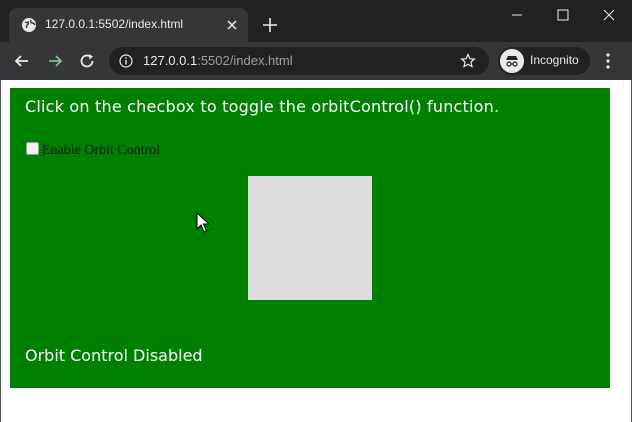 This screenshot has height=422, width=632. Describe the element at coordinates (563, 15) in the screenshot. I see `maximize-icon` at that location.